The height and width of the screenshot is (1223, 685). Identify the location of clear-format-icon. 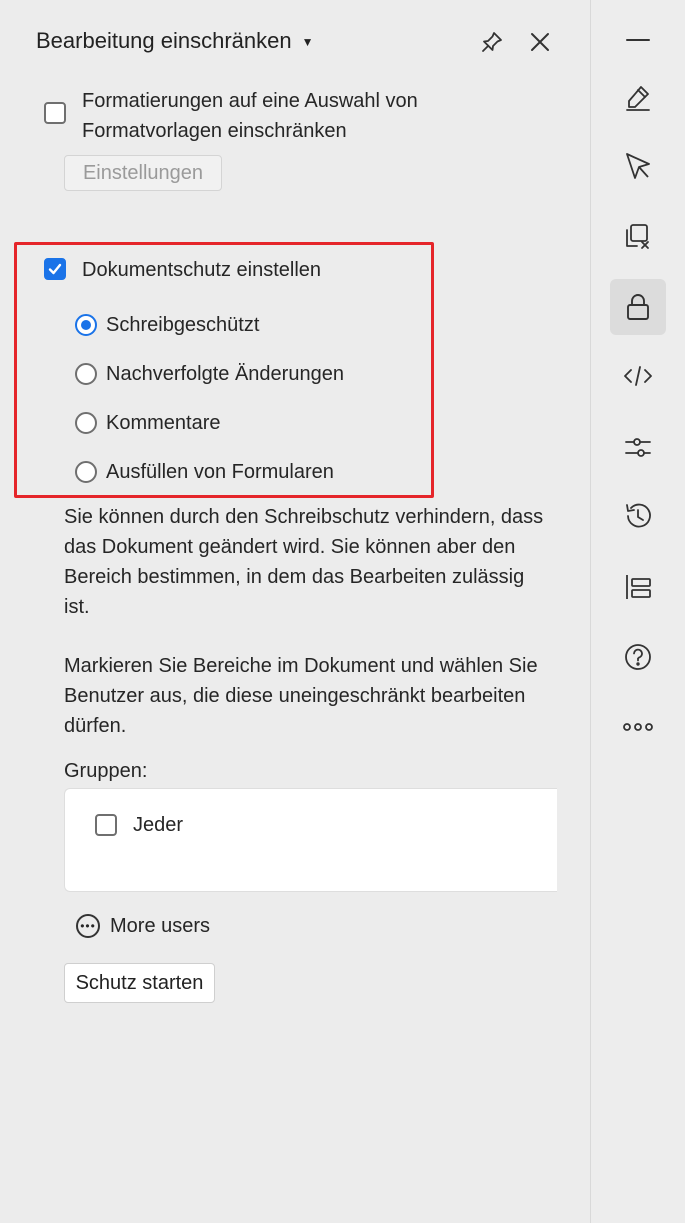
(637, 236).